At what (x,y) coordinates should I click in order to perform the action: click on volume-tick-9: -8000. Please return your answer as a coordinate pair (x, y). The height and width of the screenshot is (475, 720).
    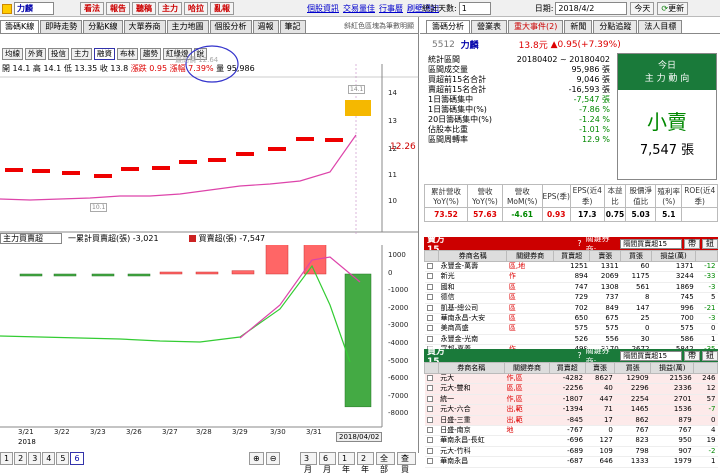
    Looking at the image, I should click on (398, 413).